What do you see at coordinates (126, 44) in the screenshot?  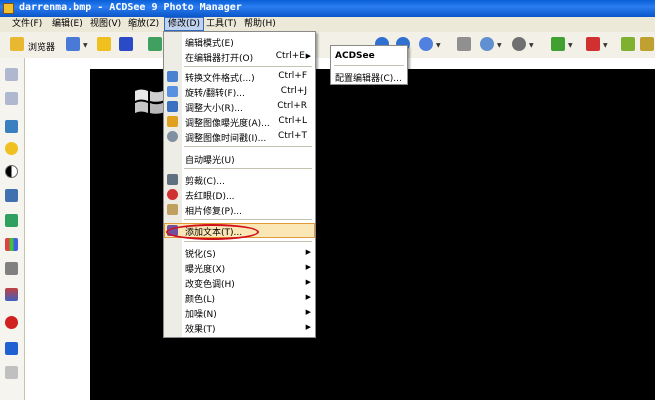 I see `save-icon` at bounding box center [126, 44].